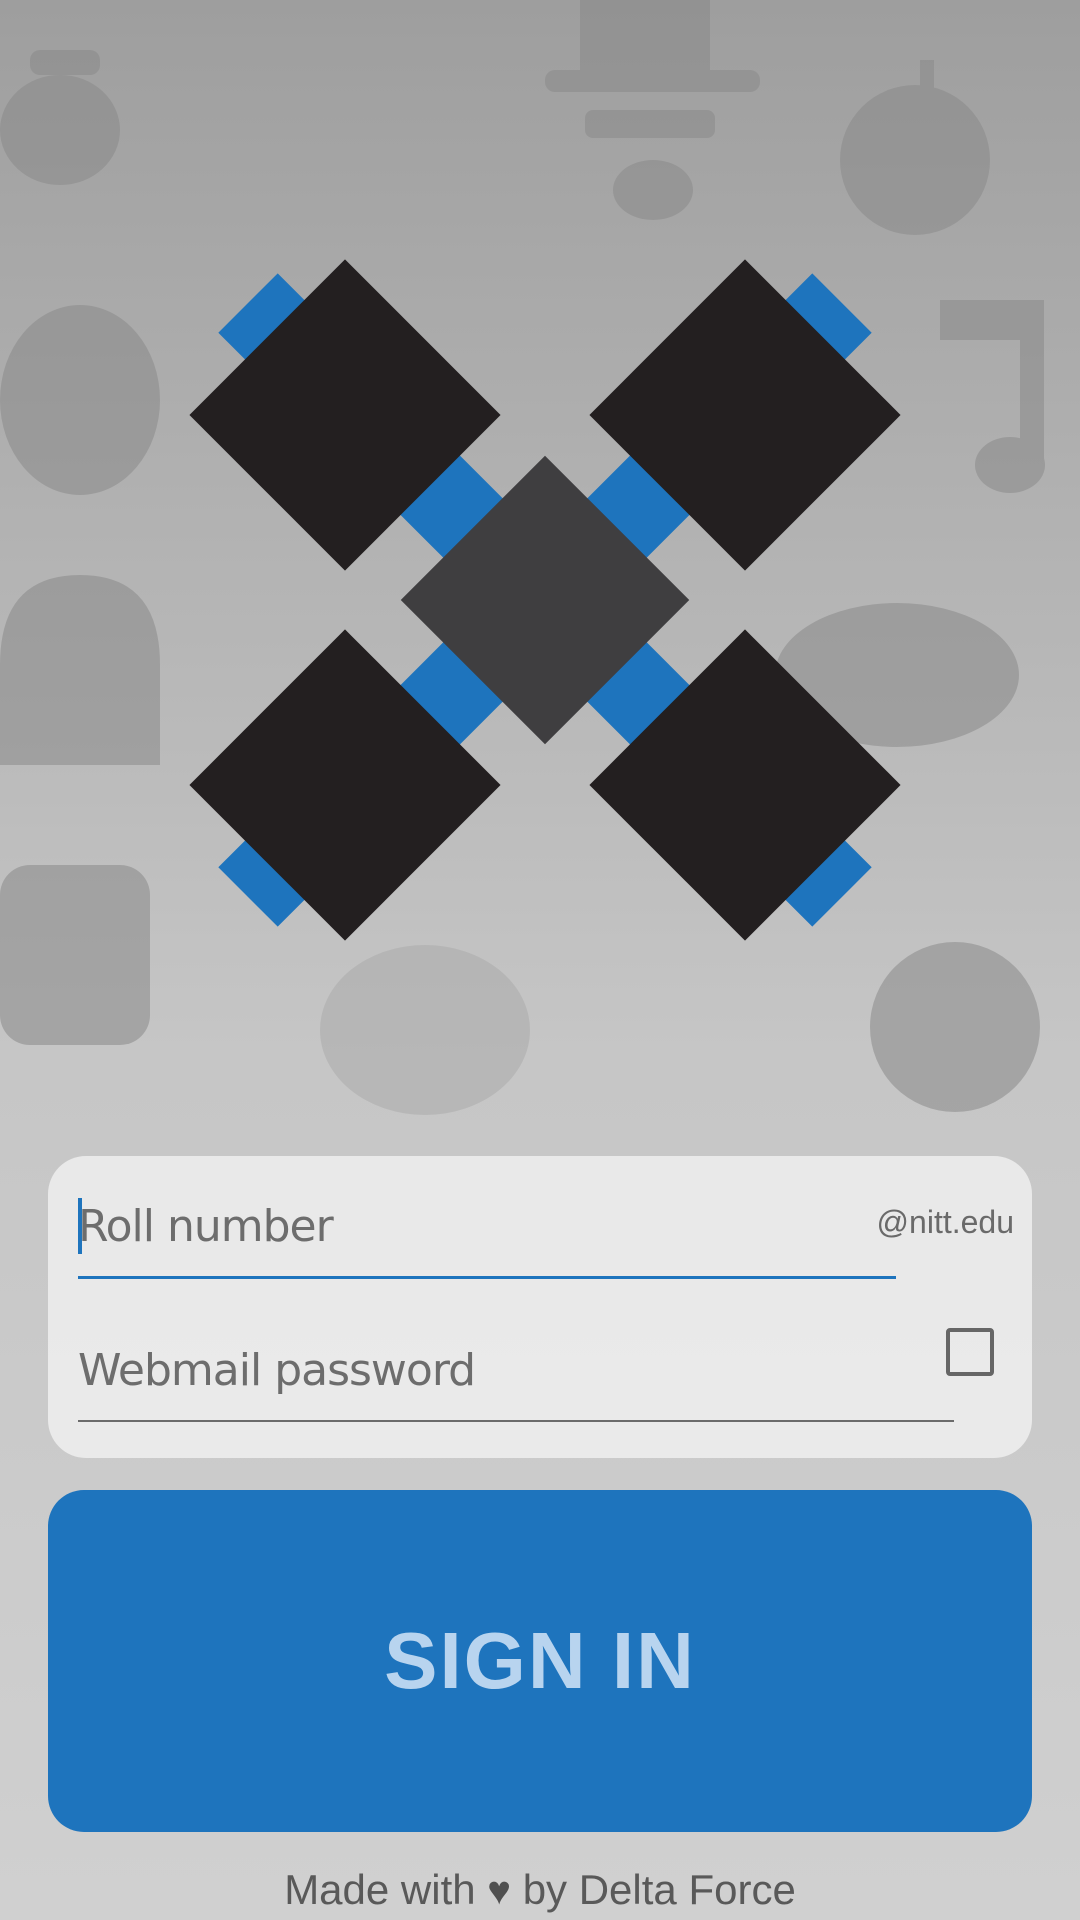  Describe the element at coordinates (659, 1889) in the screenshot. I see `footer-suffix: by Delta Force` at that location.